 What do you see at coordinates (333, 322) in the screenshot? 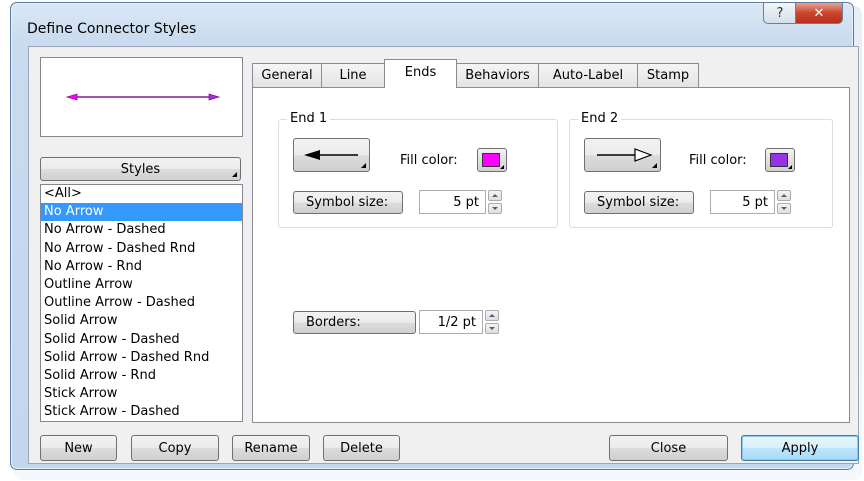
I see `borders-label: Borders:` at bounding box center [333, 322].